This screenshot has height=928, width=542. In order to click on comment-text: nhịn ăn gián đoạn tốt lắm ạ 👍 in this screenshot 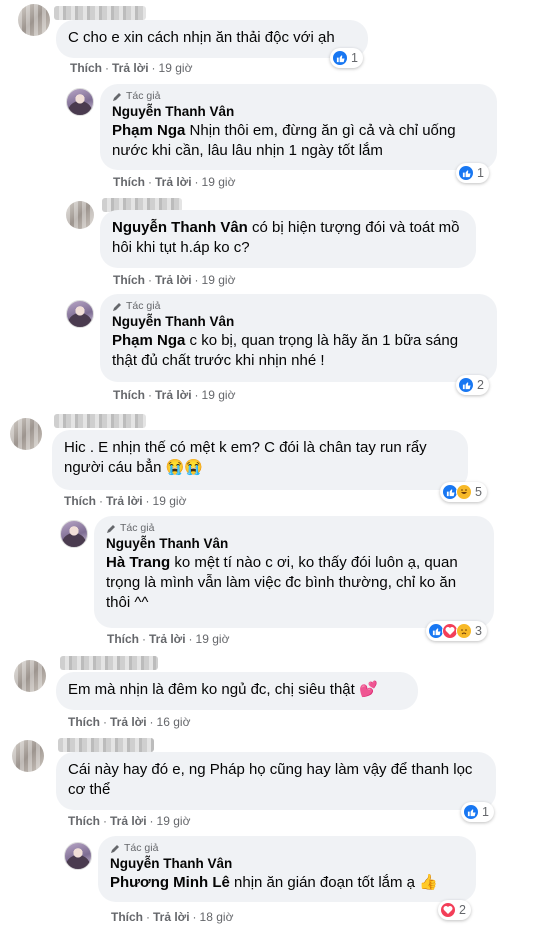, I will do `click(333, 882)`.